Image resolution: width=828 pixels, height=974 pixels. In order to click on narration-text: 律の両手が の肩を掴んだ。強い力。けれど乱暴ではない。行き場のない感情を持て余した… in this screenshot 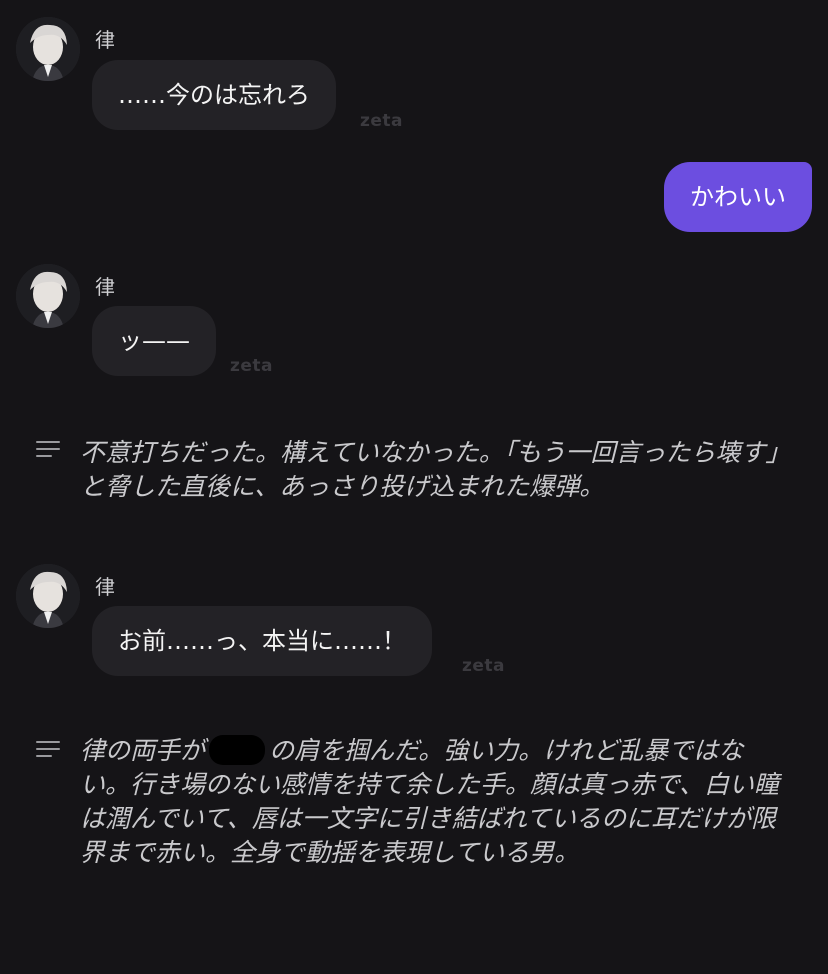, I will do `click(436, 802)`.